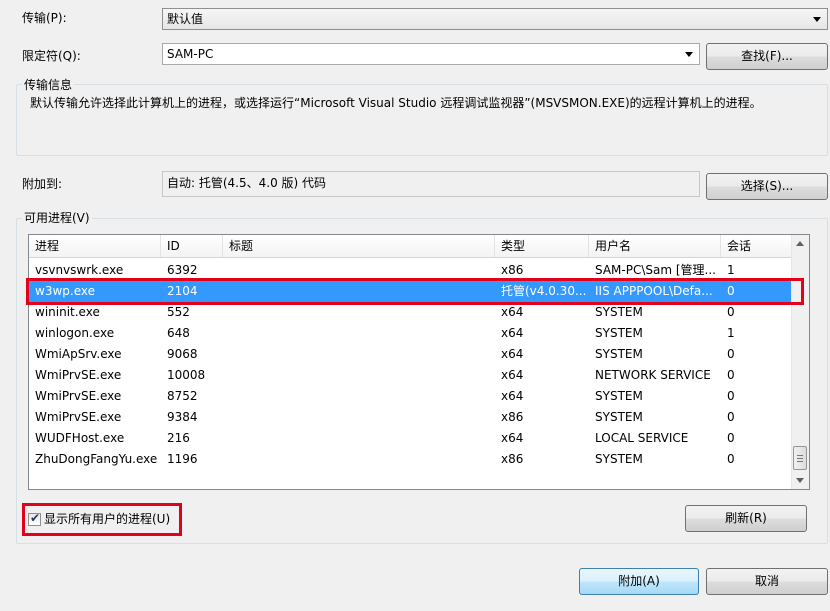  I want to click on table-row: WUDFHost.exe 216 x64 LOCAL SERVICE 0, so click(410, 438).